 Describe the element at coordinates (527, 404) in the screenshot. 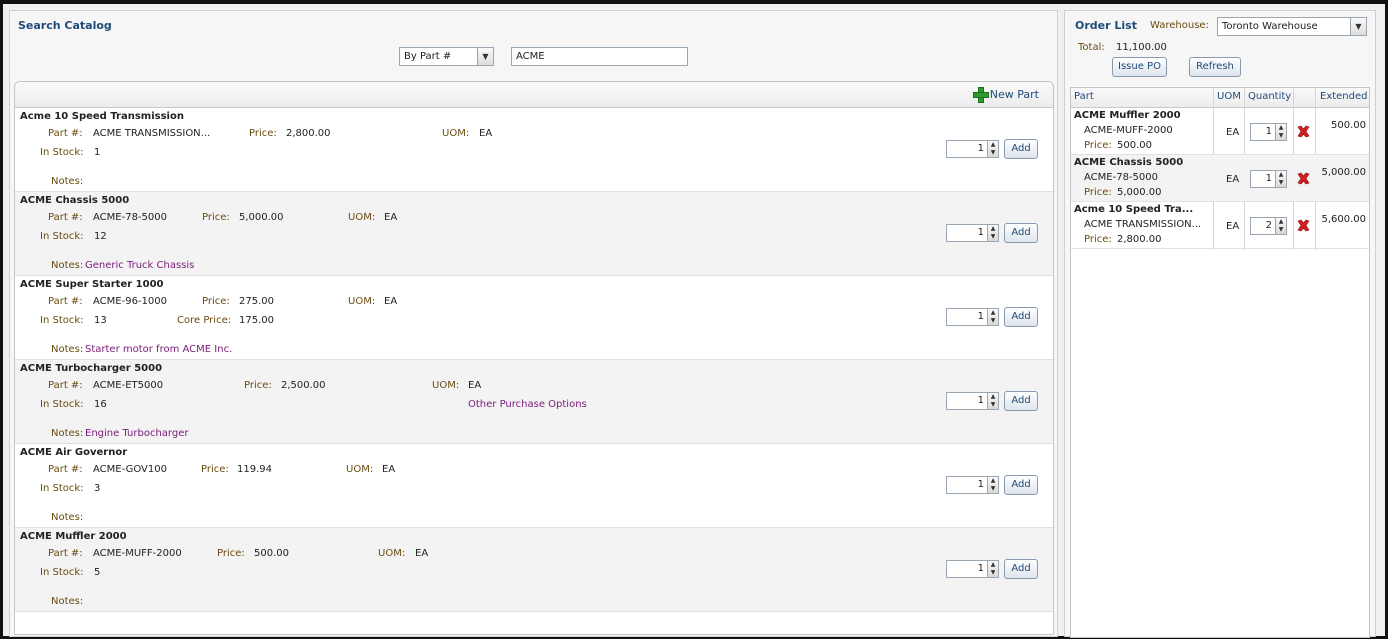

I see `other-purchase-options-link: Other Purchase Options` at that location.